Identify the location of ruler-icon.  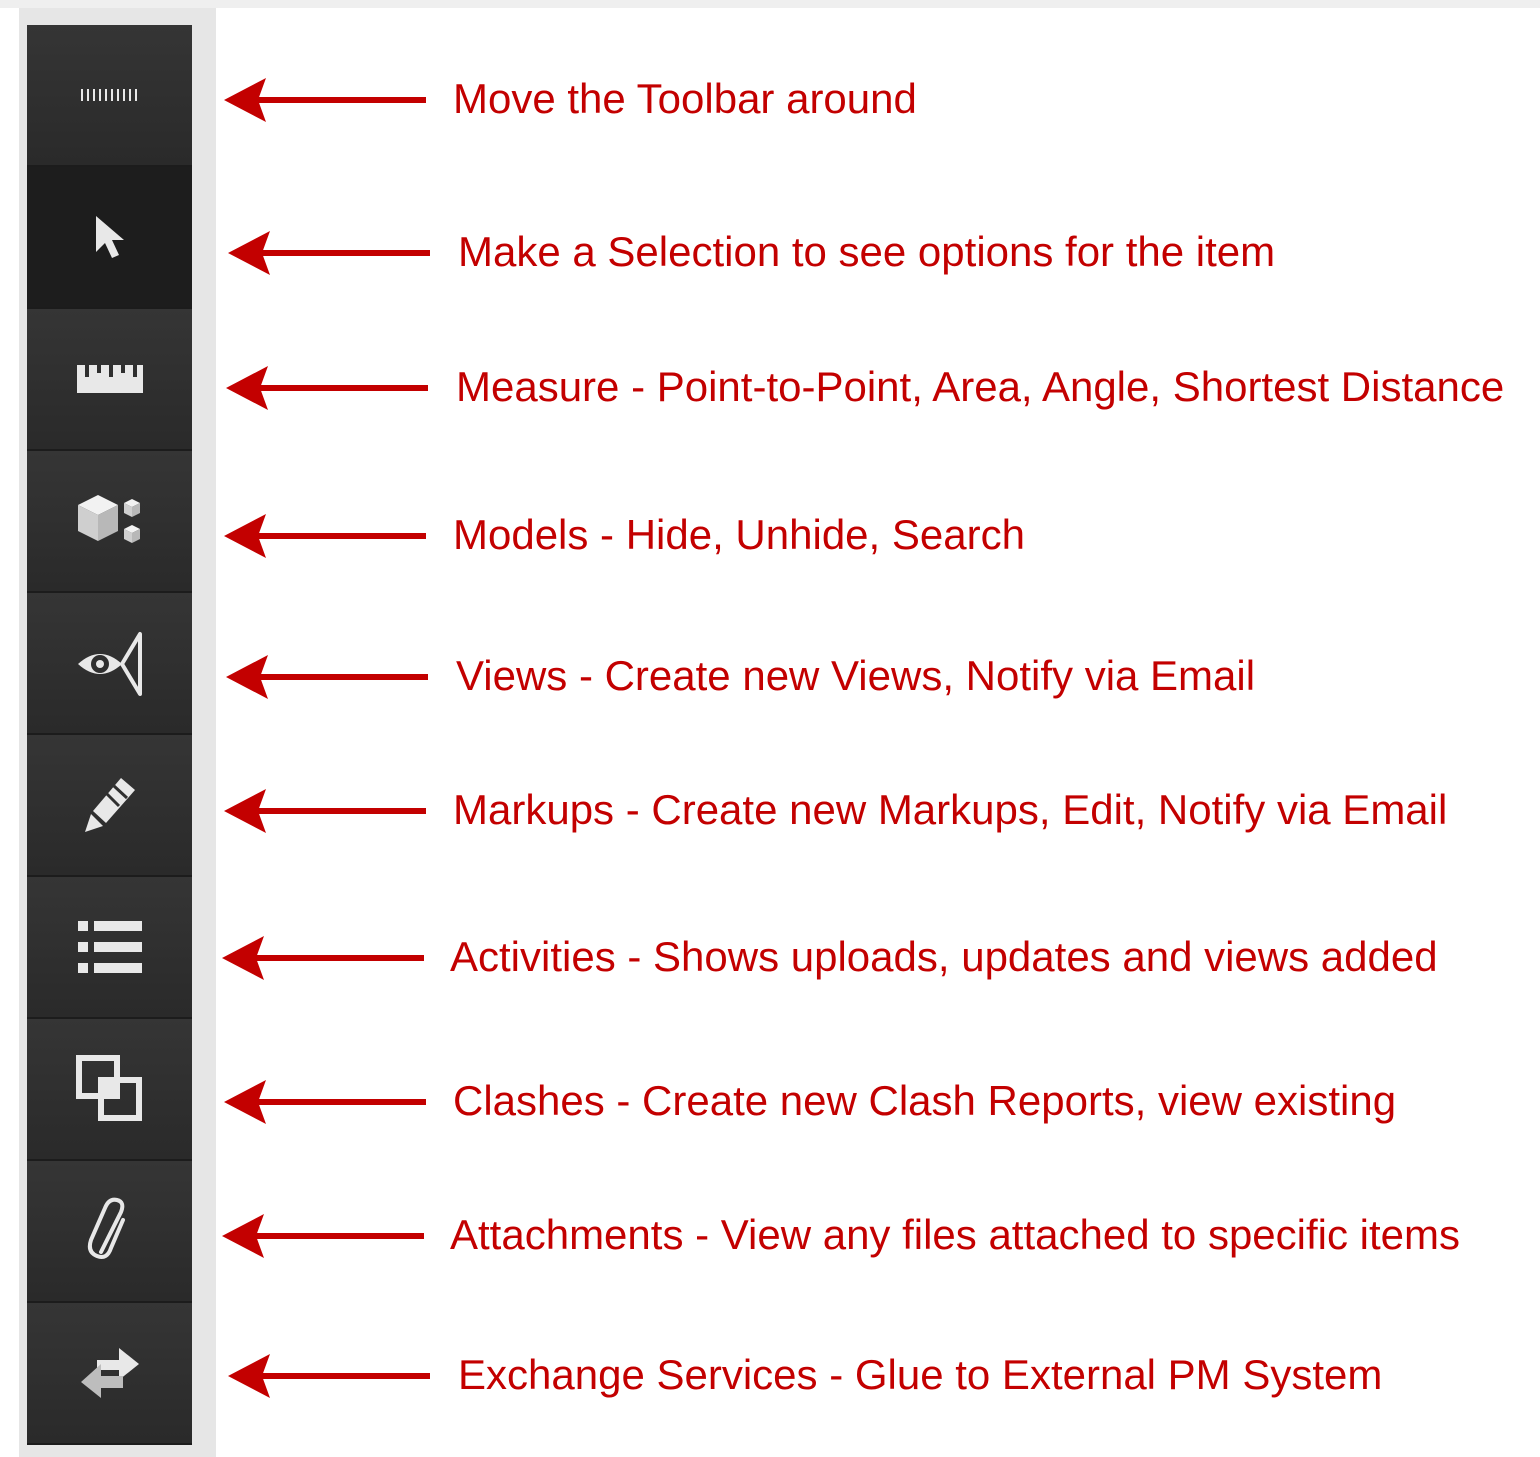
(109, 379).